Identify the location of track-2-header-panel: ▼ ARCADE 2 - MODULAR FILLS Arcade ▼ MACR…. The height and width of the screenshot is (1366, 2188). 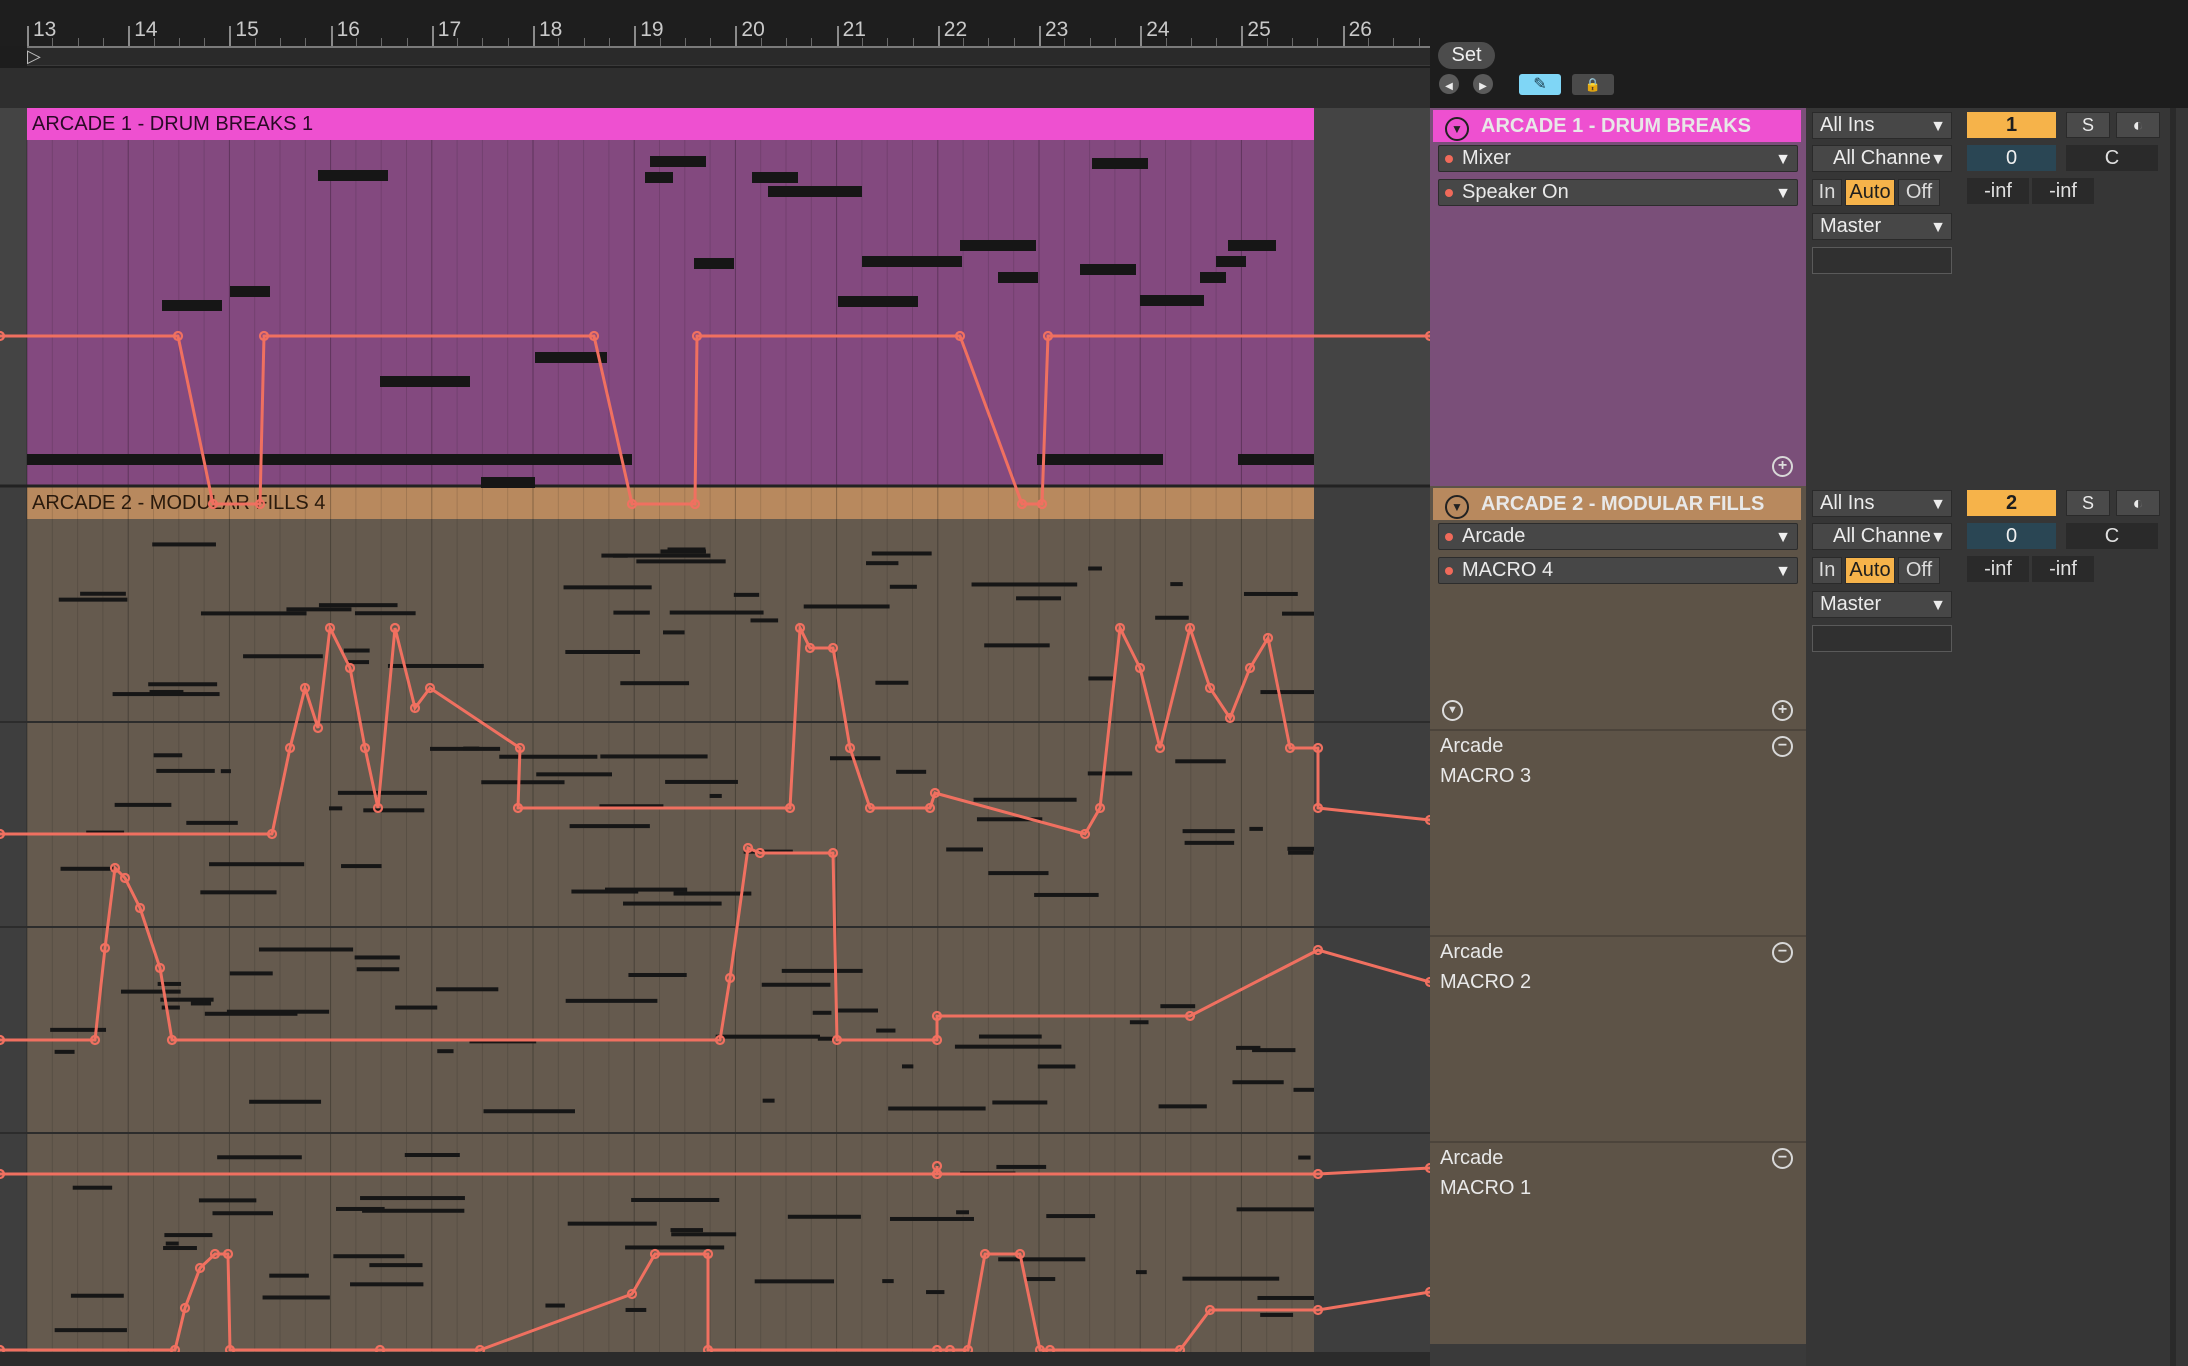
(1618, 926).